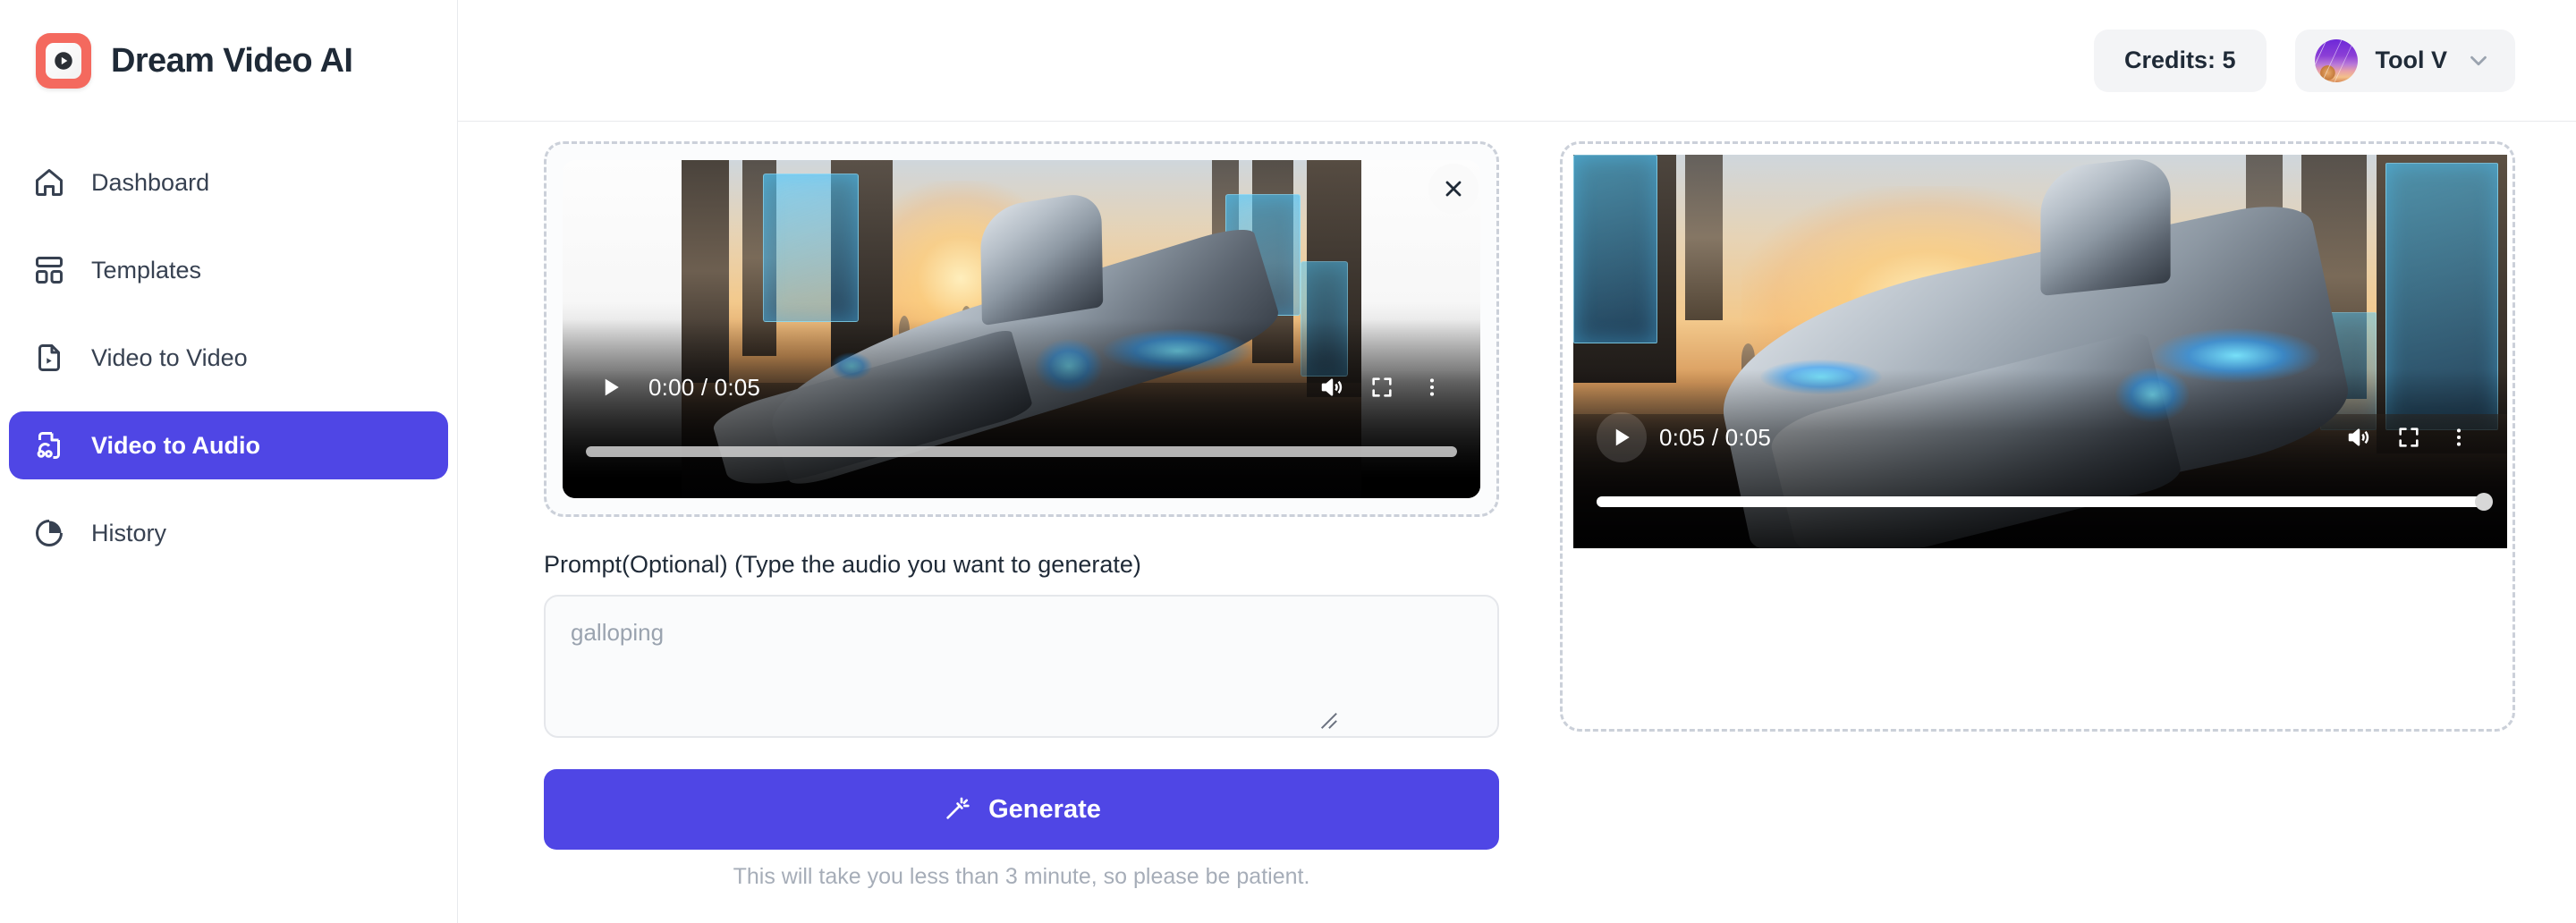  I want to click on source-video-controls: 0:00 / 0:05, so click(1021, 408).